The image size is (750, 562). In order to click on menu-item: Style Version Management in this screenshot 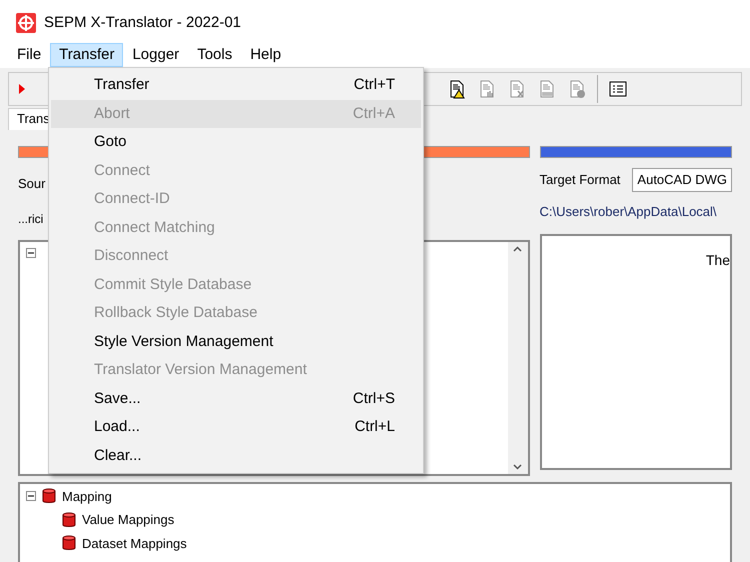, I will do `click(236, 342)`.